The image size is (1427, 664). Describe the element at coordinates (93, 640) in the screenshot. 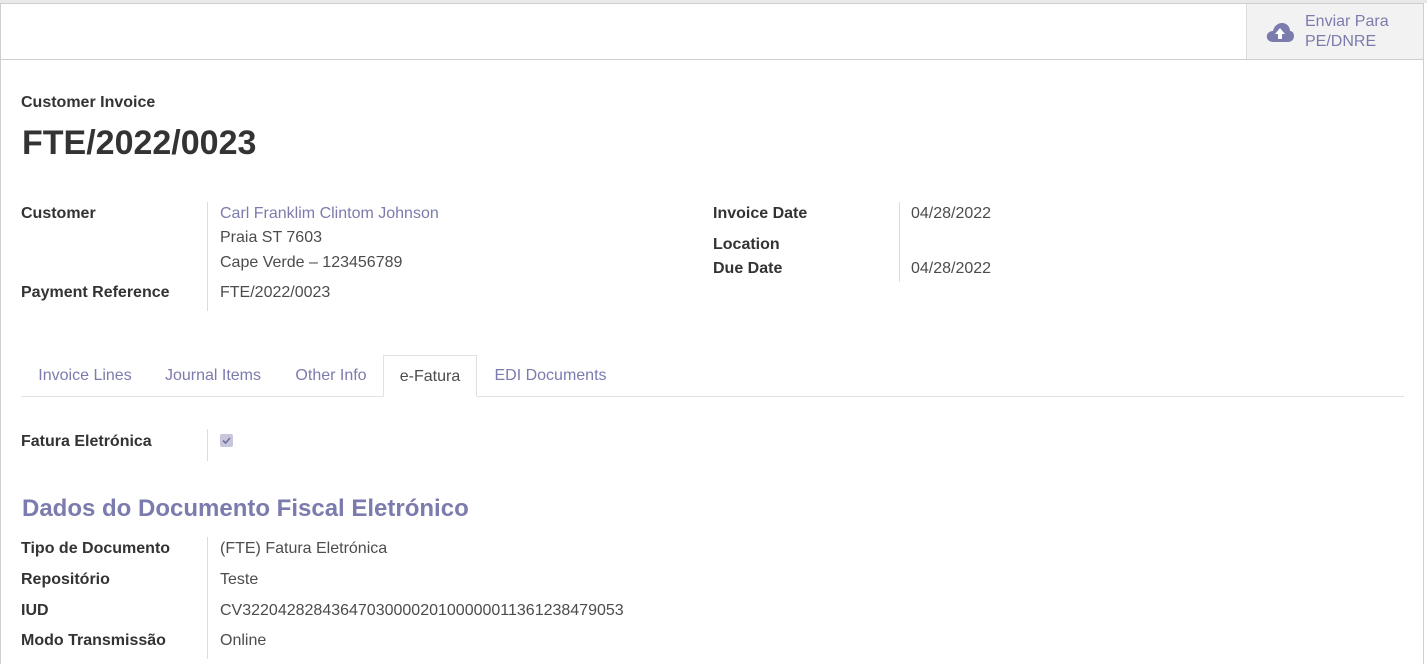

I see `modo-transmissao-label: Modo Transmissão` at that location.